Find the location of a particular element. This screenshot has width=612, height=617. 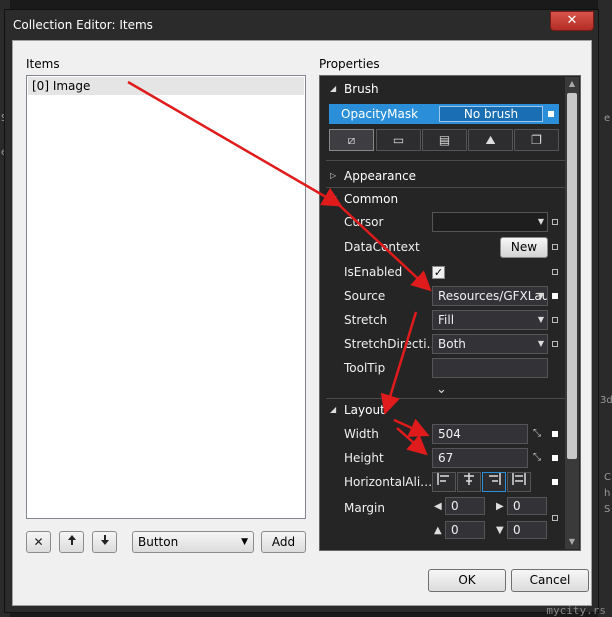

cursor-label: Cursor is located at coordinates (364, 222).